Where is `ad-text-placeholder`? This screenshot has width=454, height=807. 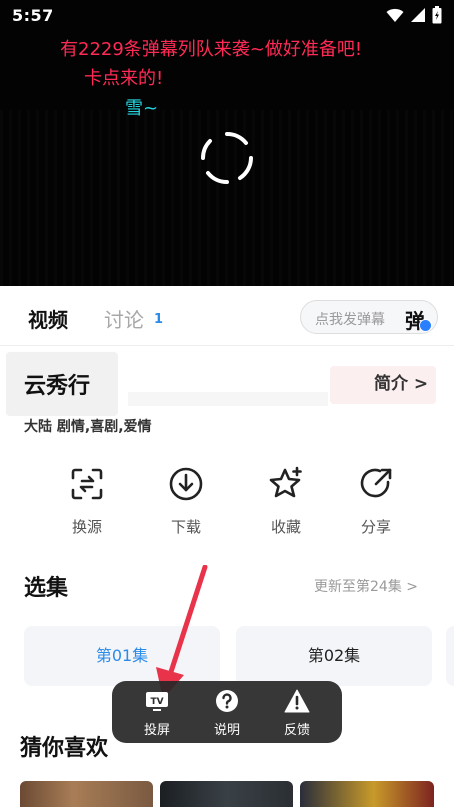 ad-text-placeholder is located at coordinates (228, 399).